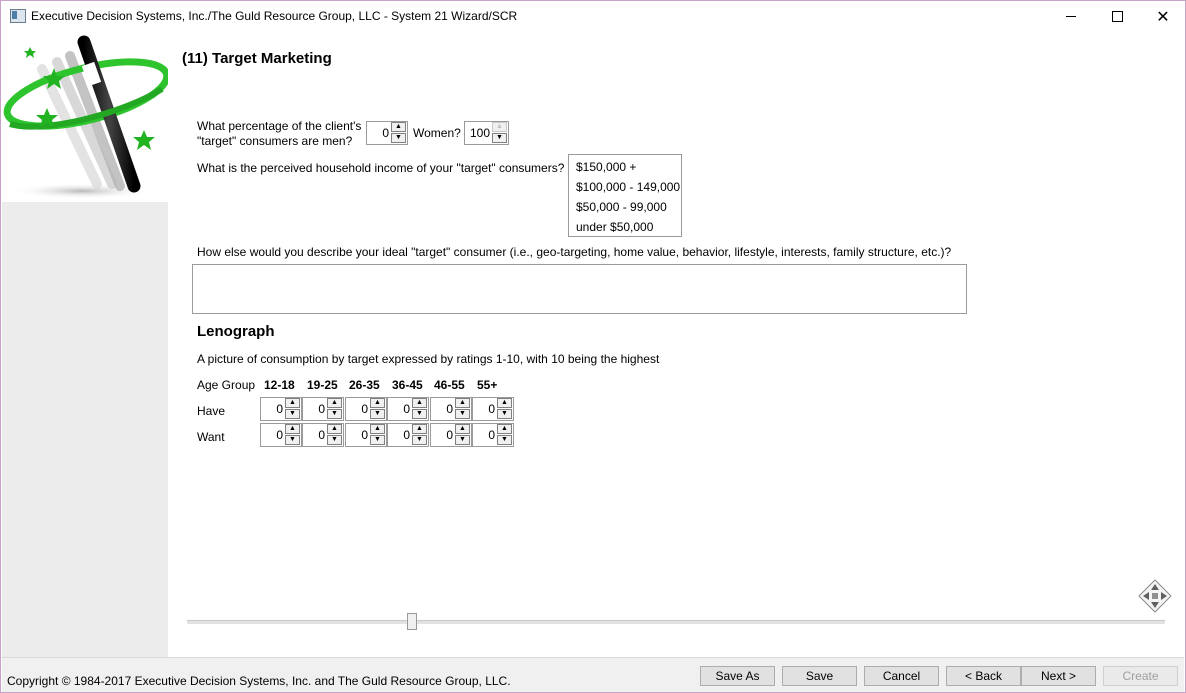 Image resolution: width=1186 pixels, height=693 pixels. I want to click on app-window-icon, so click(18, 16).